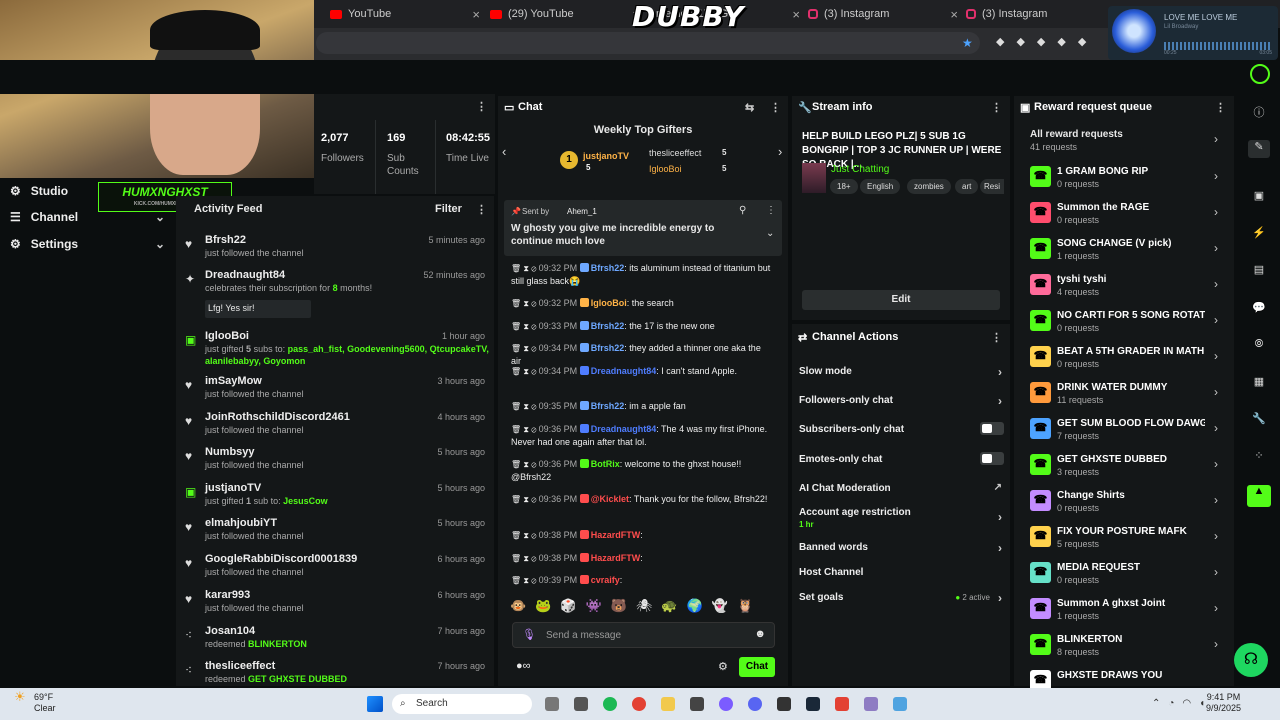  What do you see at coordinates (755, 704) in the screenshot?
I see `discord-icon` at bounding box center [755, 704].